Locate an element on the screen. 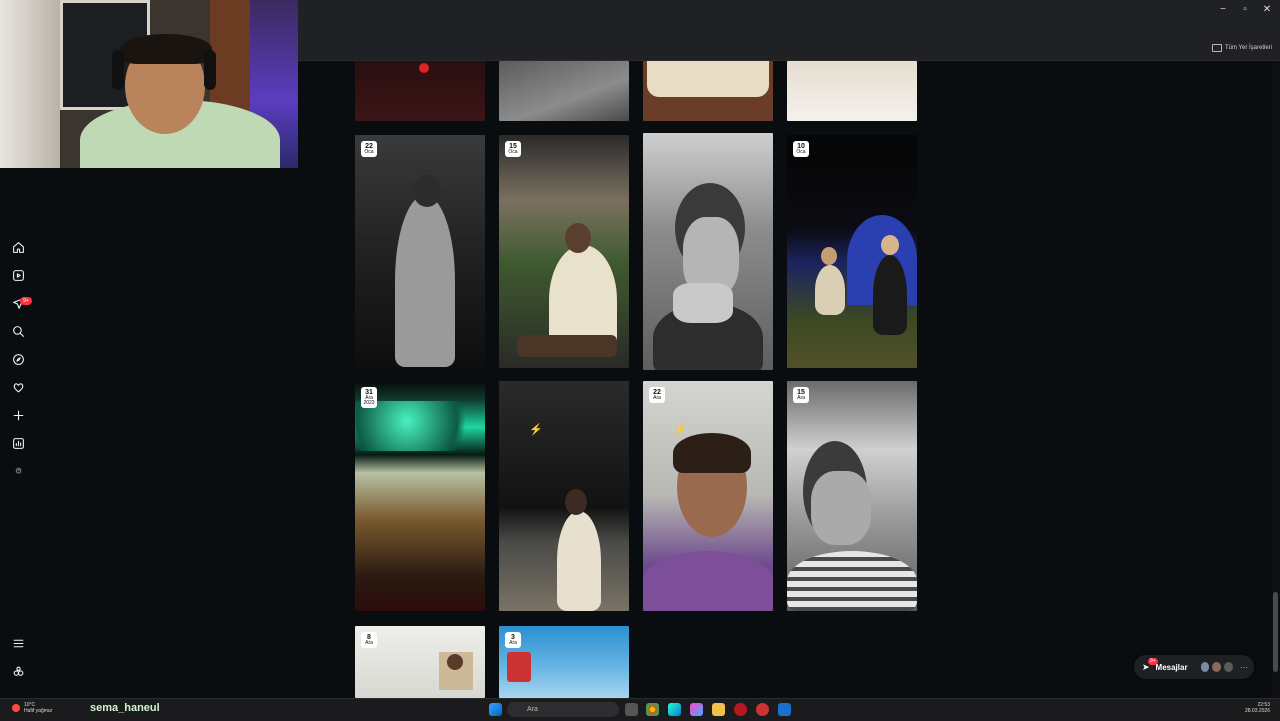 This screenshot has width=1280, height=721. scrollbar-thumb is located at coordinates (1275, 632).